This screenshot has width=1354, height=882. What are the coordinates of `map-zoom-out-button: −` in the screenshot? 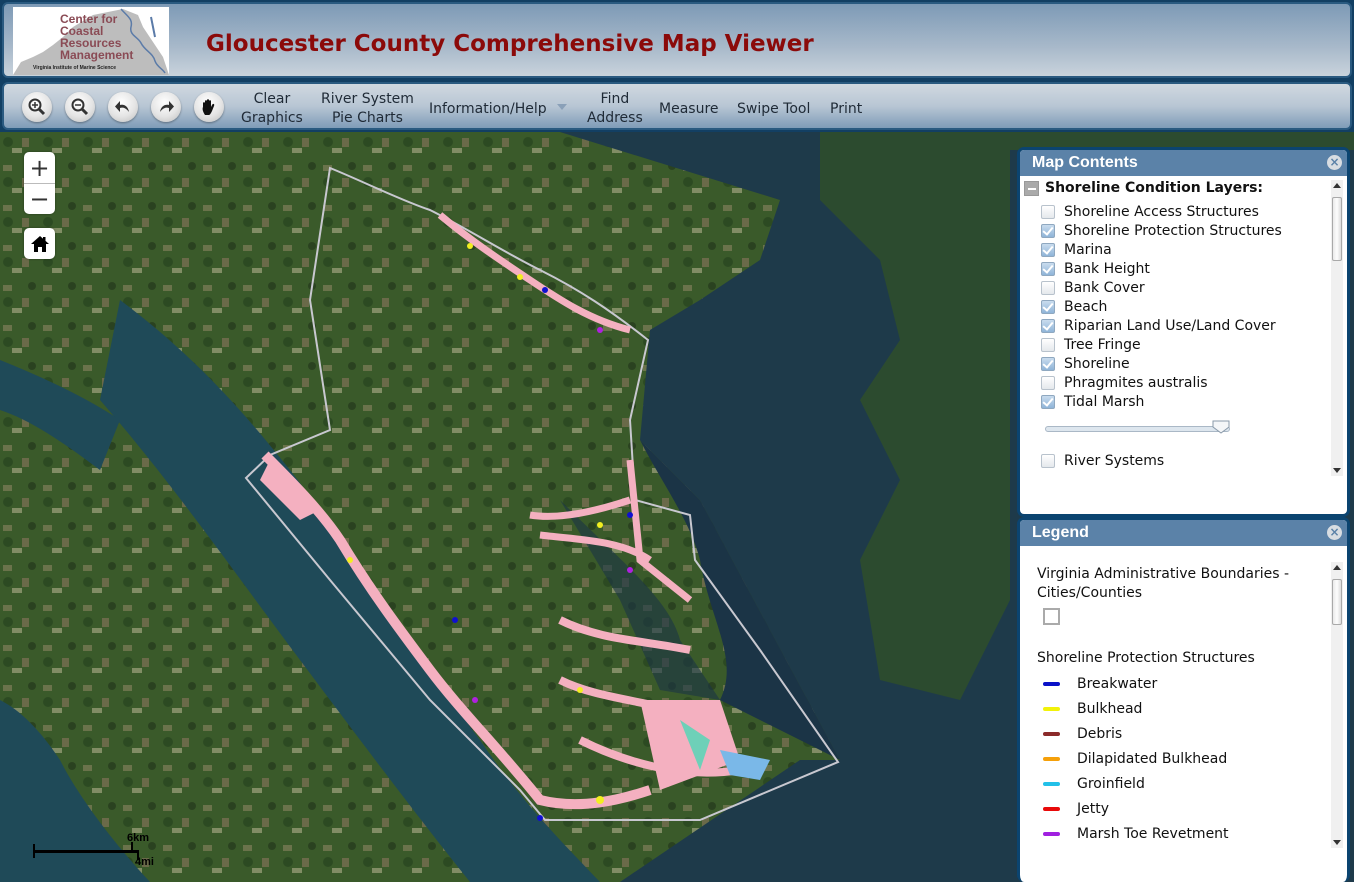 It's located at (39, 198).